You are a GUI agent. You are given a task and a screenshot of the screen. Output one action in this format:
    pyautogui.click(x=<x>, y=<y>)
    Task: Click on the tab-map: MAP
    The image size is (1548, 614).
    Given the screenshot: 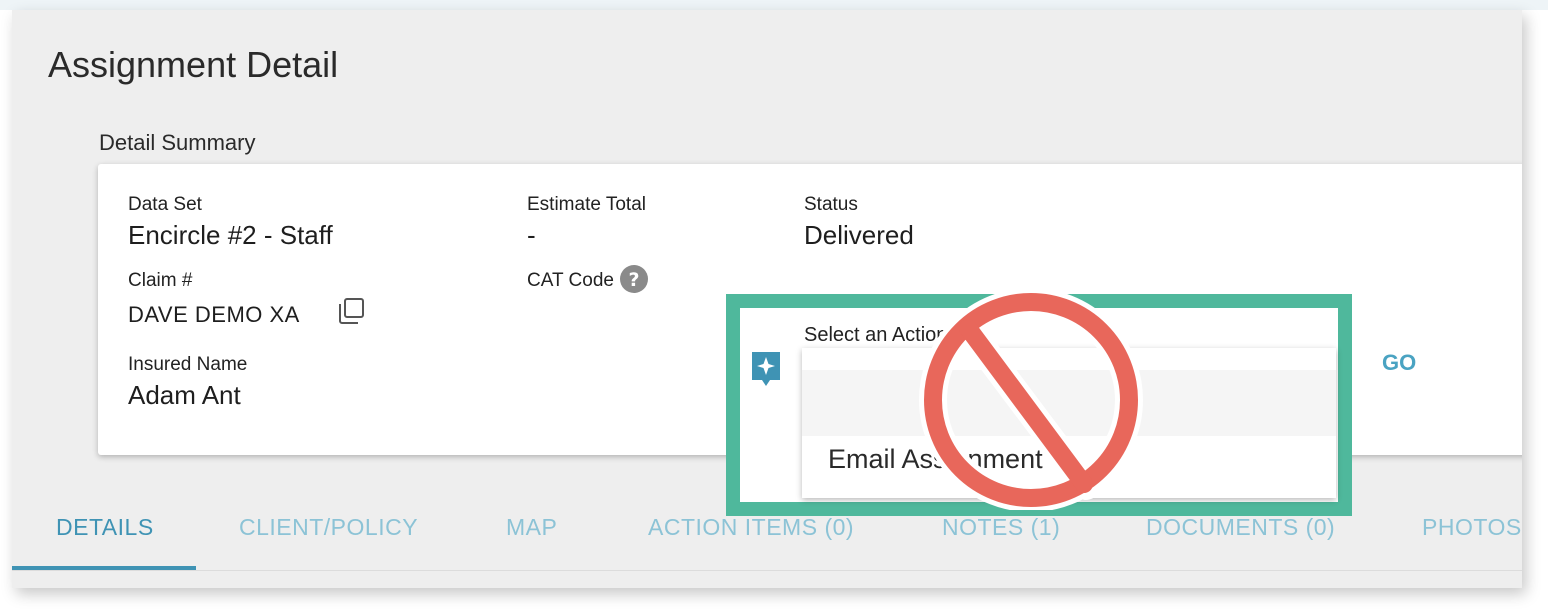 What is the action you would take?
    pyautogui.click(x=531, y=527)
    